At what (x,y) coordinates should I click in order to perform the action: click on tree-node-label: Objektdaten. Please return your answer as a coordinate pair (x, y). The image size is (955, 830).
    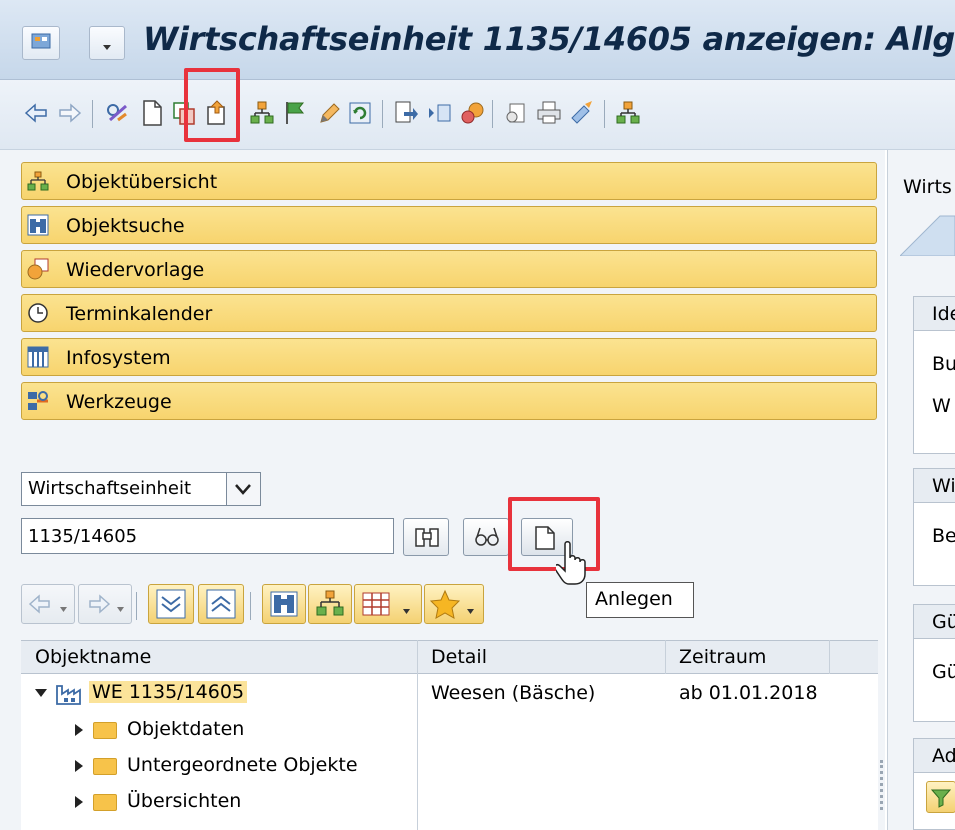
    Looking at the image, I should click on (186, 729).